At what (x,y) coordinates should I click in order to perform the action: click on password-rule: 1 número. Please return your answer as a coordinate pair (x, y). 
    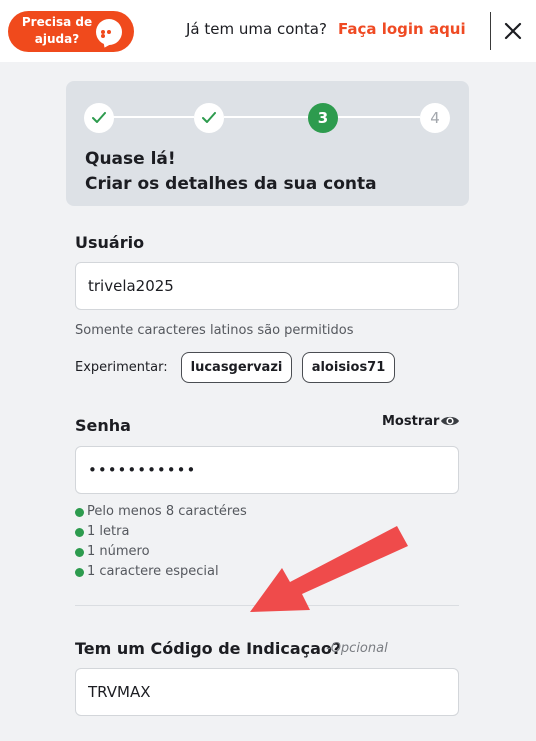
    Looking at the image, I should click on (161, 552).